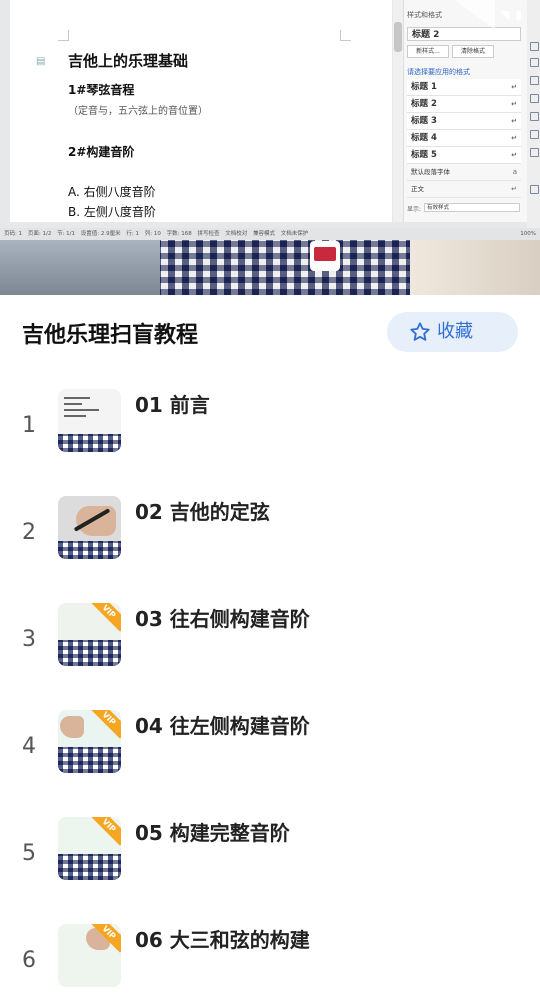 This screenshot has width=540, height=1004. Describe the element at coordinates (29, 639) in the screenshot. I see `lesson-number: 3` at that location.